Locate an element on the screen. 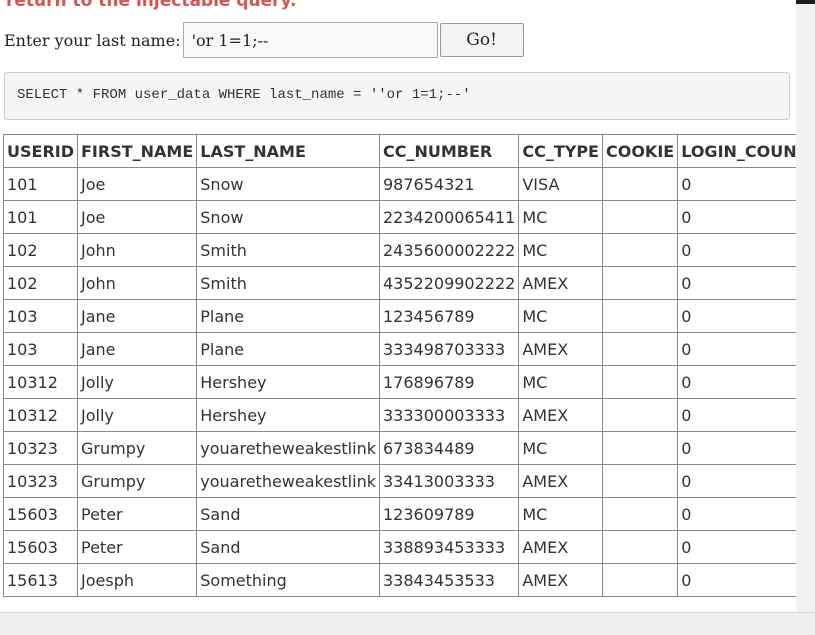  col-header-cookie: COOKIE is located at coordinates (640, 151).